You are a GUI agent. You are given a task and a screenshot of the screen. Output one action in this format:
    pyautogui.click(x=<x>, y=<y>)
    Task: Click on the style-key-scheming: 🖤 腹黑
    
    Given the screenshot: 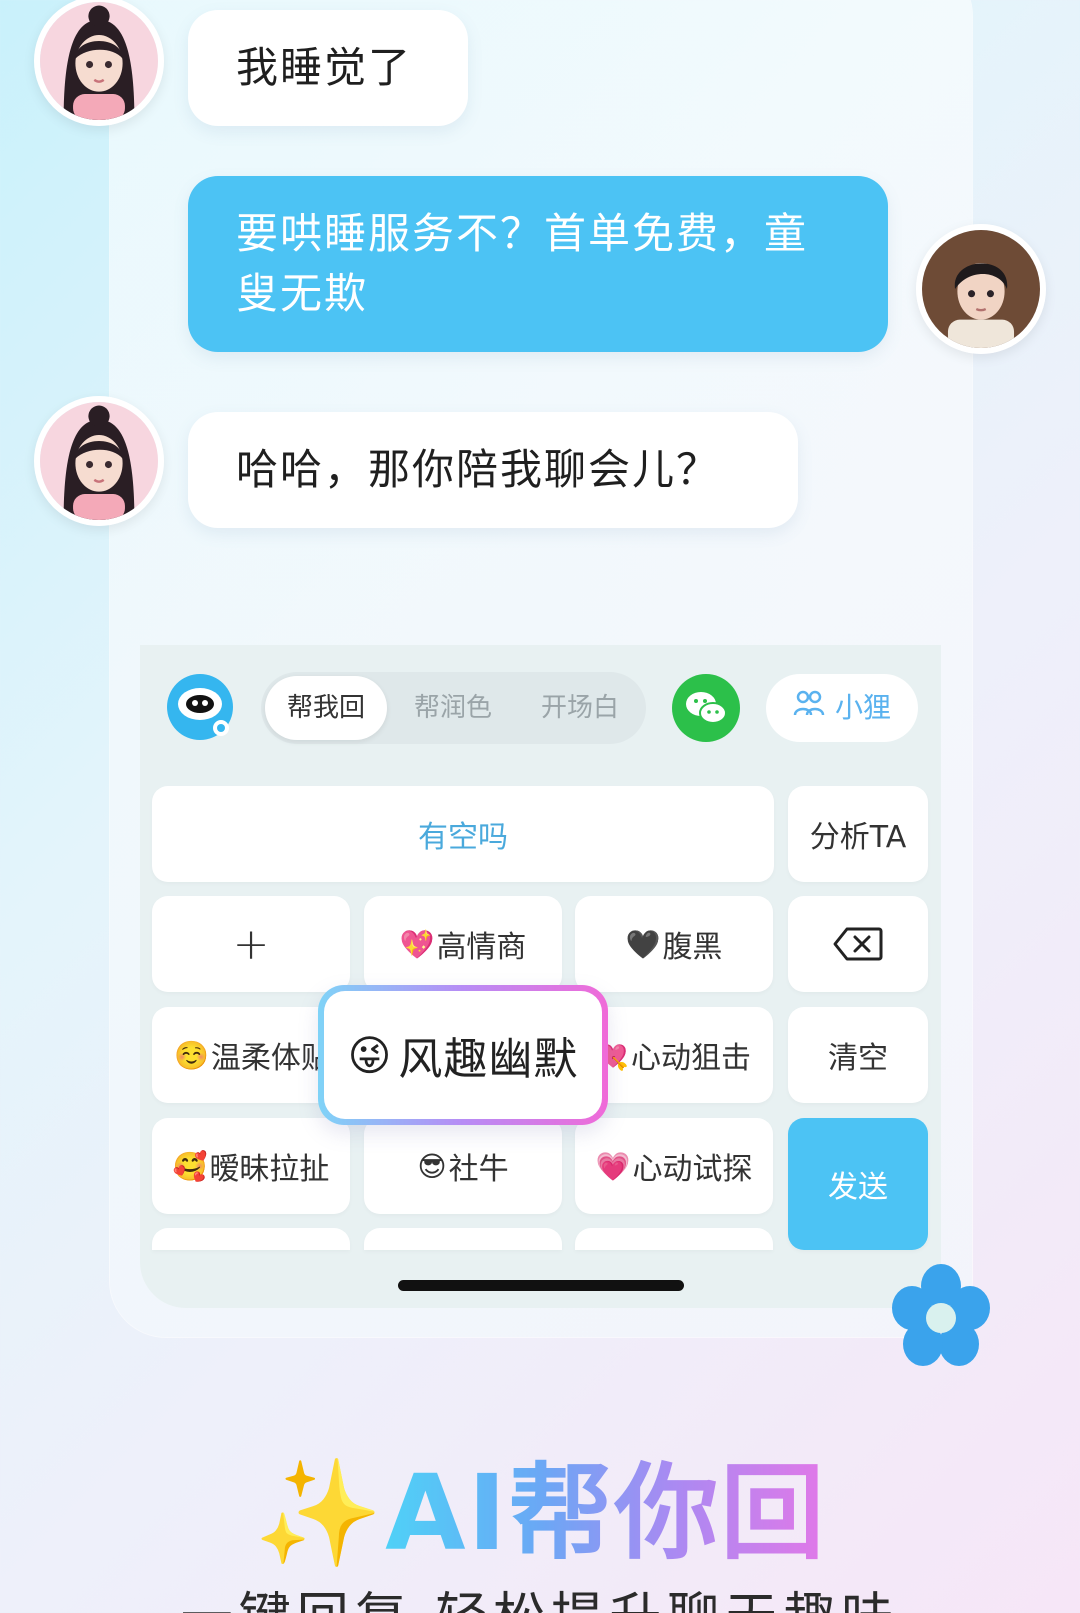 What is the action you would take?
    pyautogui.click(x=674, y=944)
    